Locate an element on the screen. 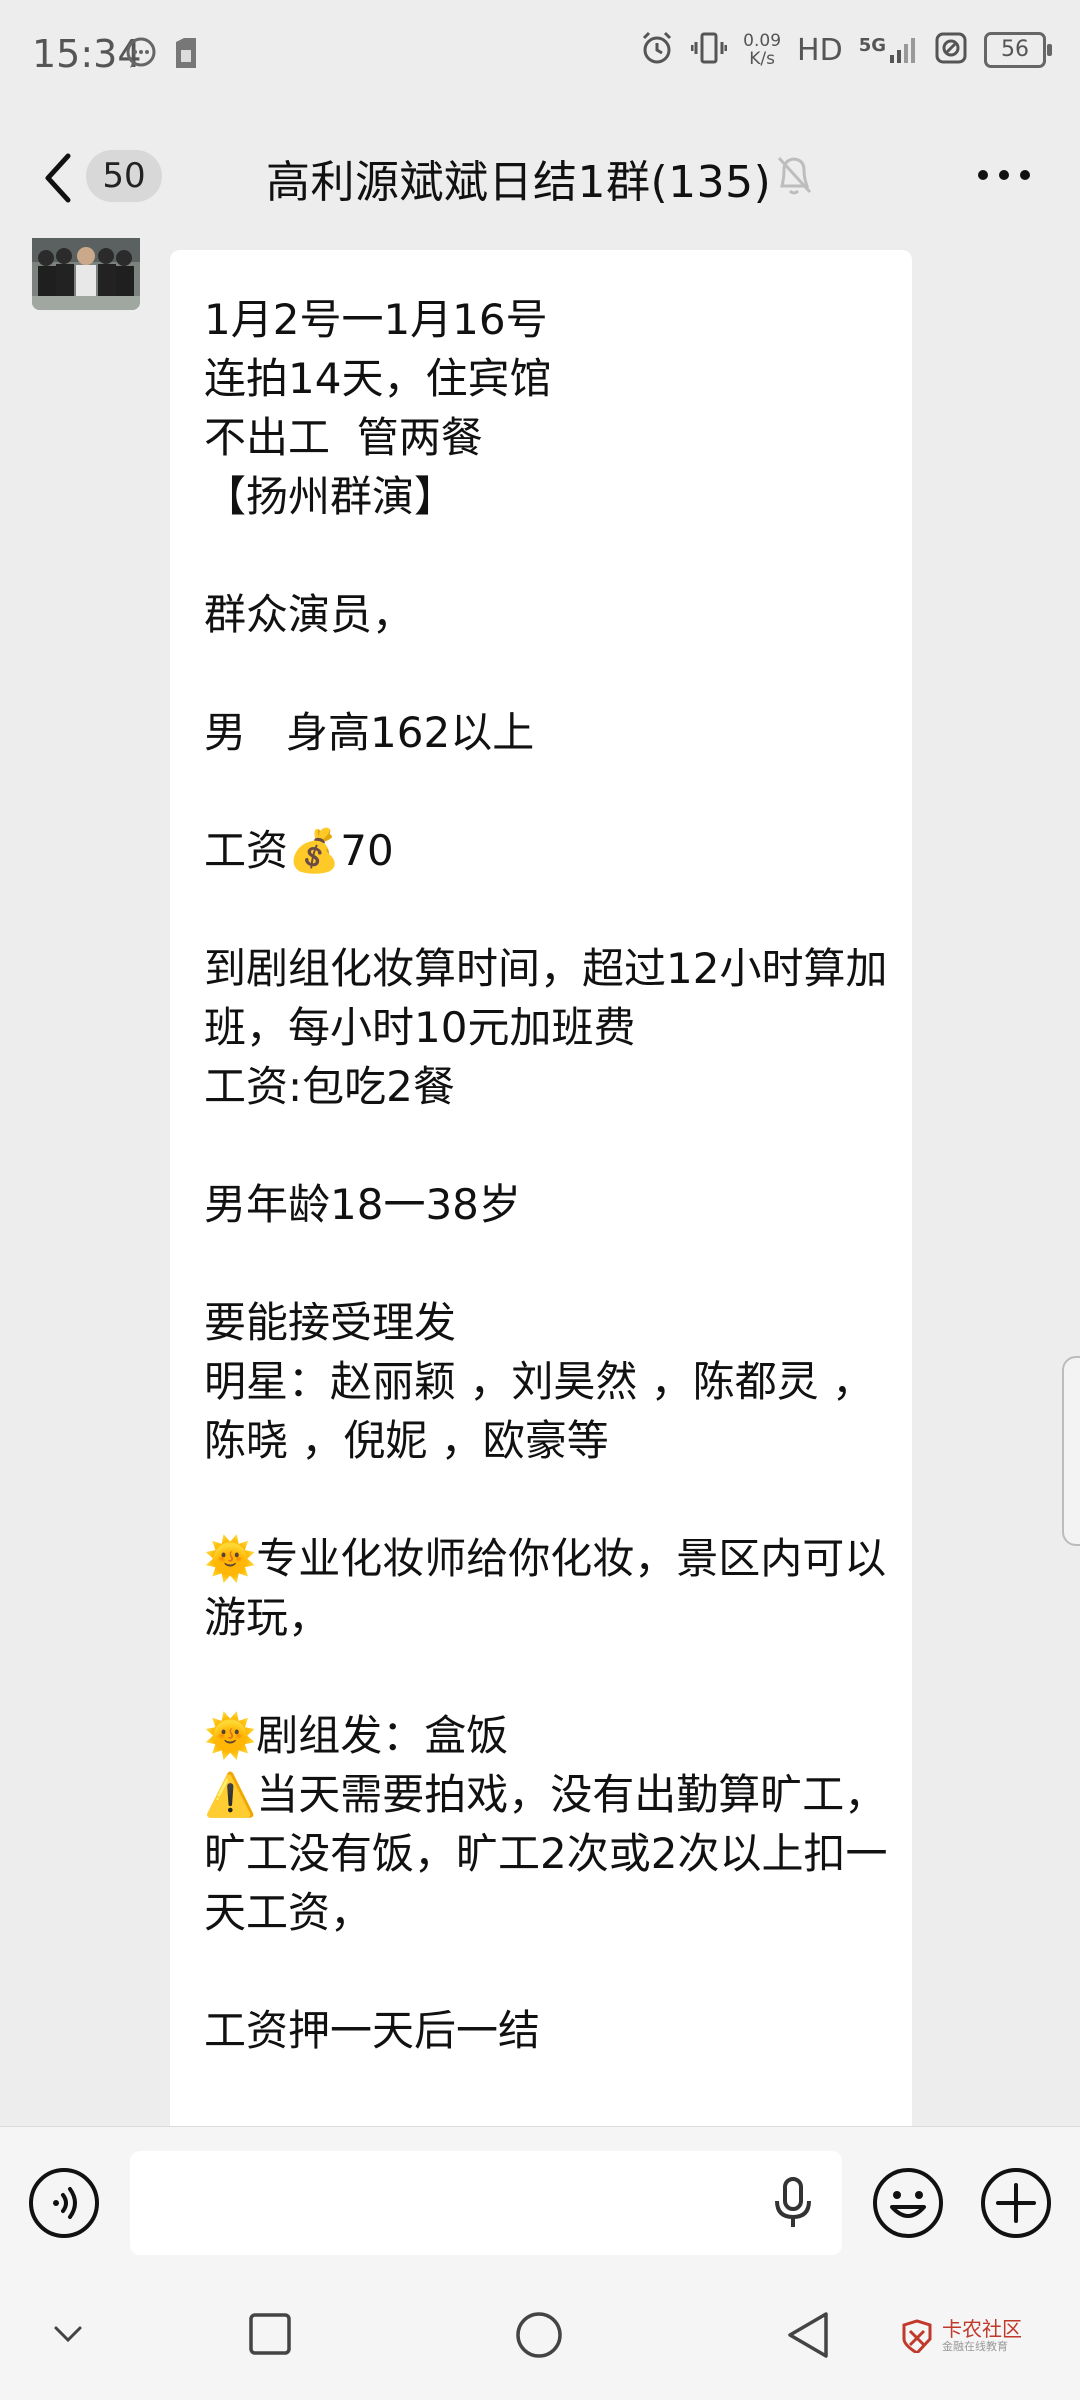 This screenshot has height=2400, width=1080. sim-card-icon is located at coordinates (186, 56).